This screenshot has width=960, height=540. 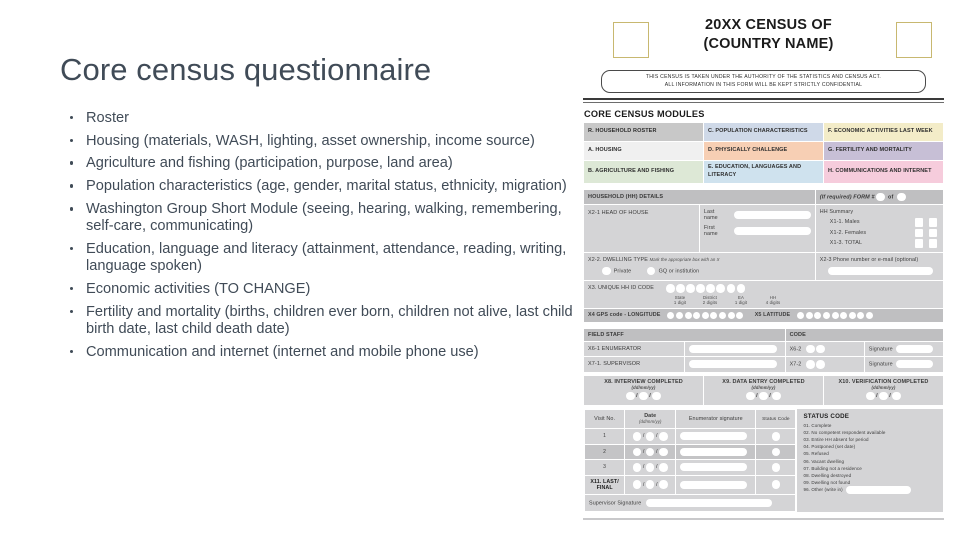 I want to click on list-item: Economic activities (TO CHANGE), so click(x=322, y=289).